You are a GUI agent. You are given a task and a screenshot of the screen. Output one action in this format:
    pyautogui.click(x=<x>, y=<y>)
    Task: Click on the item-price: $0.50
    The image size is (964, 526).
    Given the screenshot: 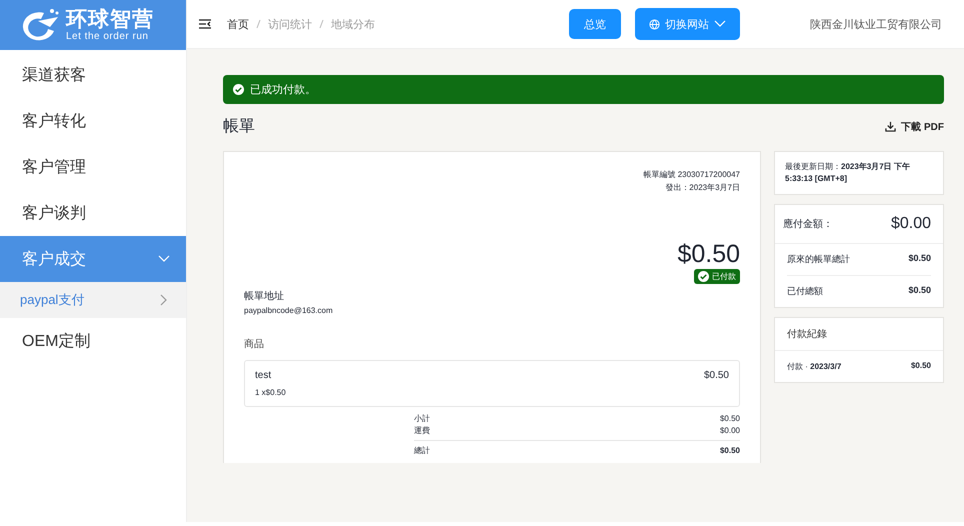 What is the action you would take?
    pyautogui.click(x=716, y=375)
    